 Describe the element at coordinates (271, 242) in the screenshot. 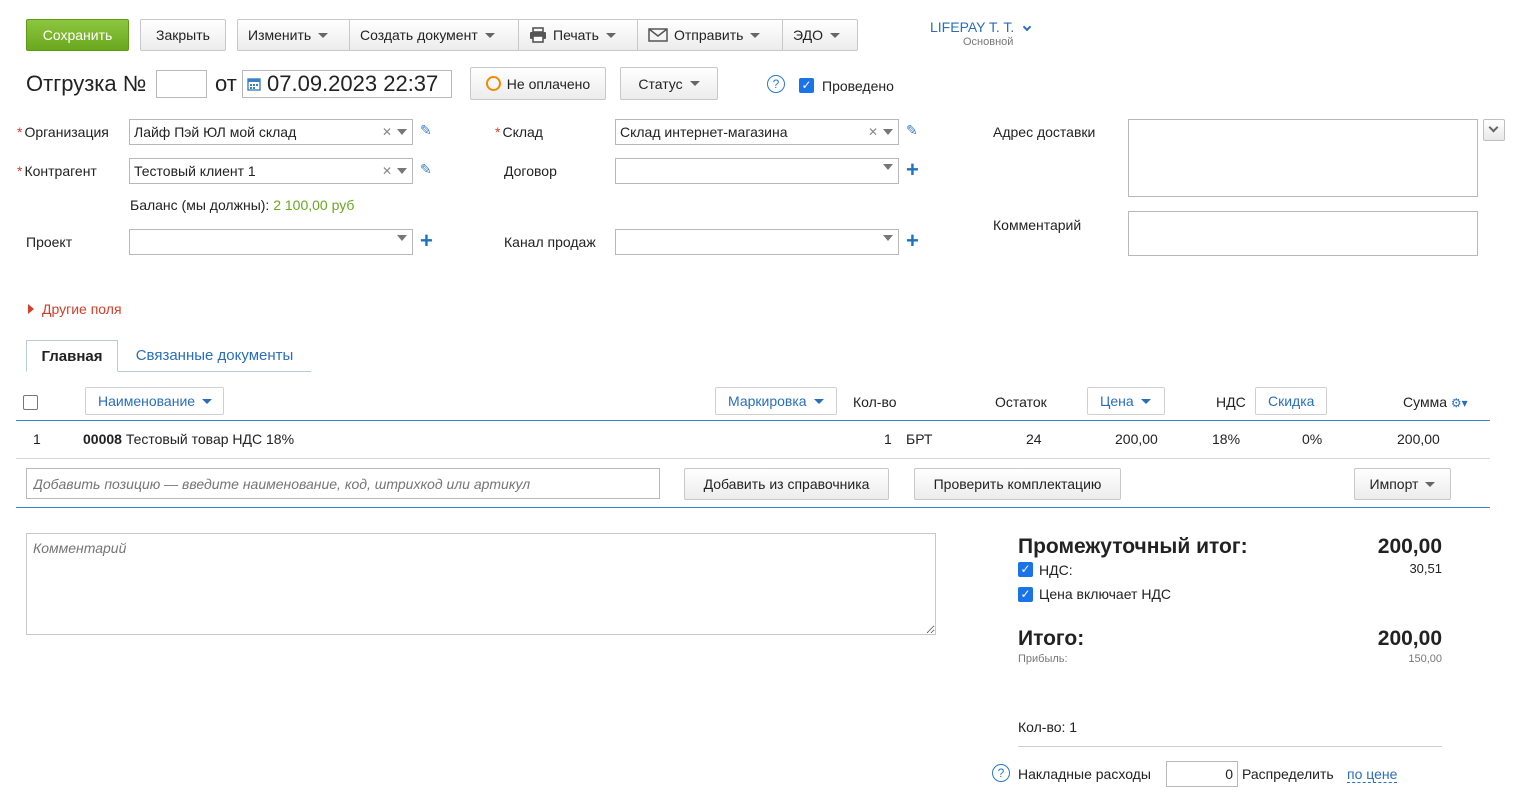

I see `project-select` at that location.